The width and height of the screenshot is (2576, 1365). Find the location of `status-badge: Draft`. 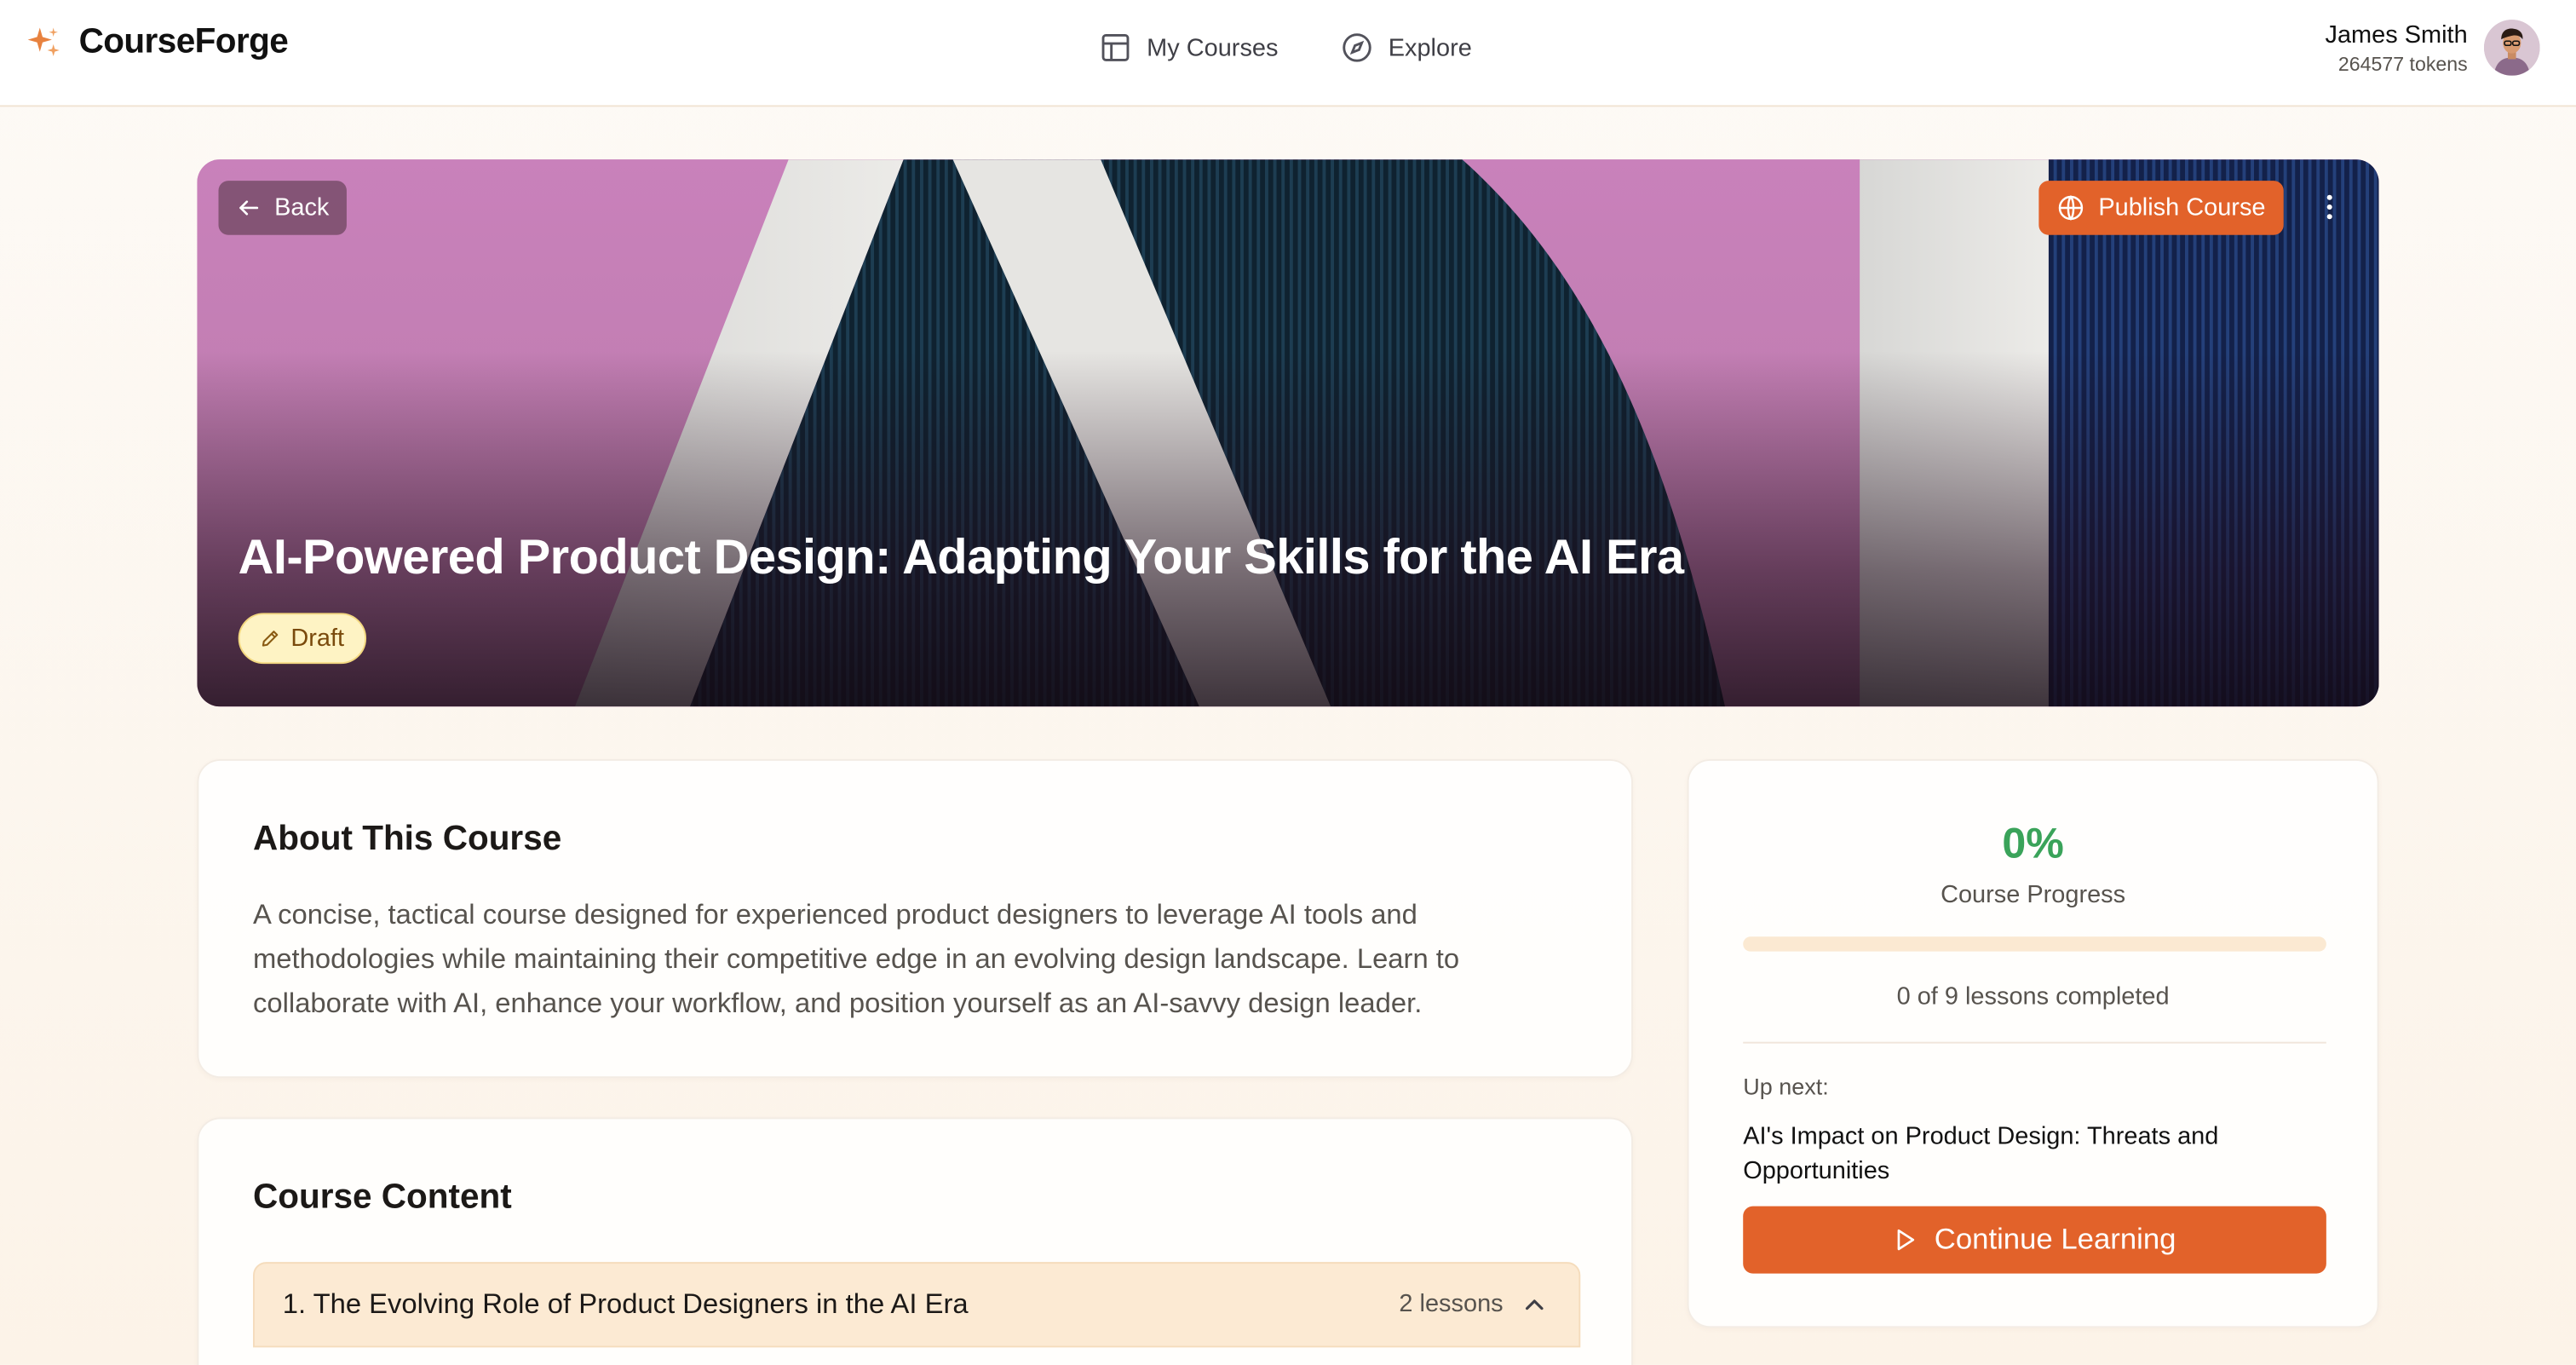

status-badge: Draft is located at coordinates (302, 639).